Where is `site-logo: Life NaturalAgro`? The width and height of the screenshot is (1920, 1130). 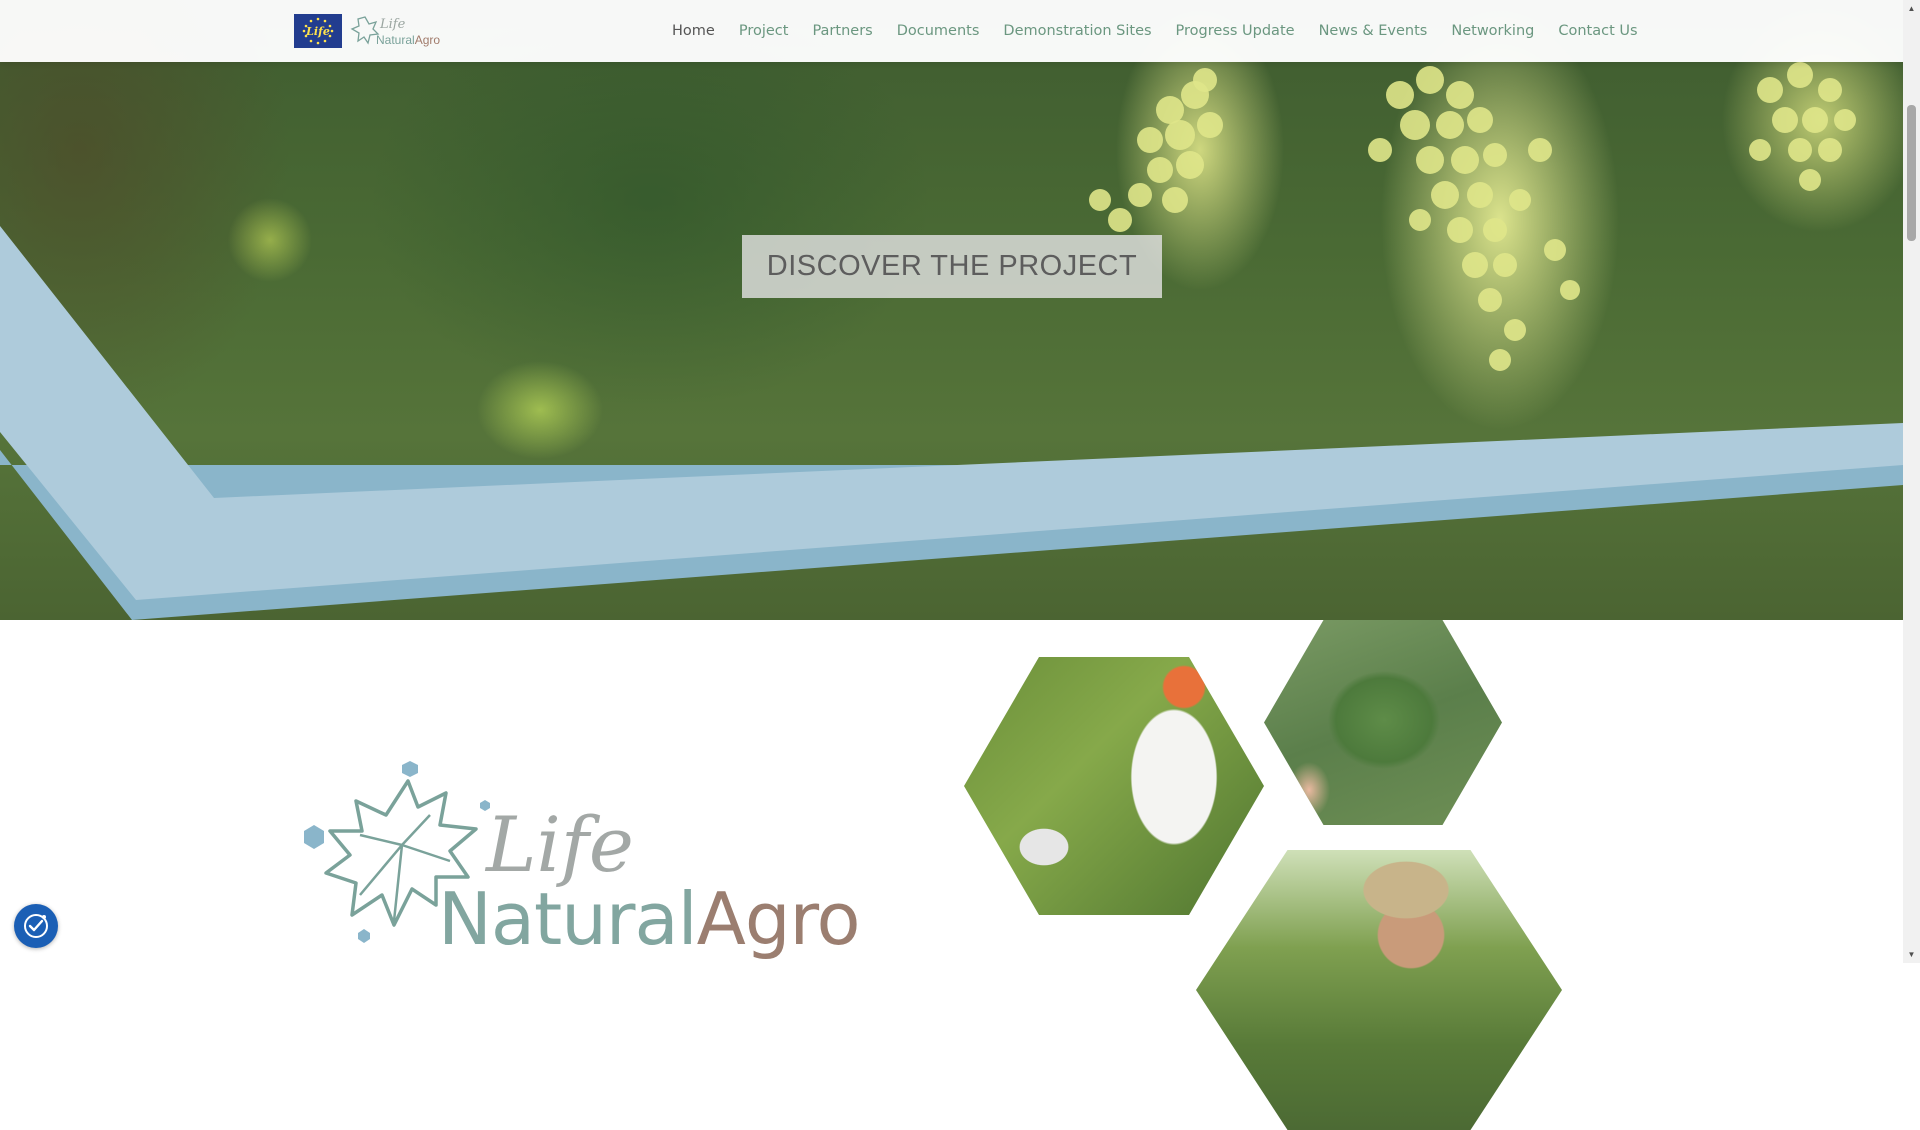
site-logo: Life NaturalAgro is located at coordinates (397, 31).